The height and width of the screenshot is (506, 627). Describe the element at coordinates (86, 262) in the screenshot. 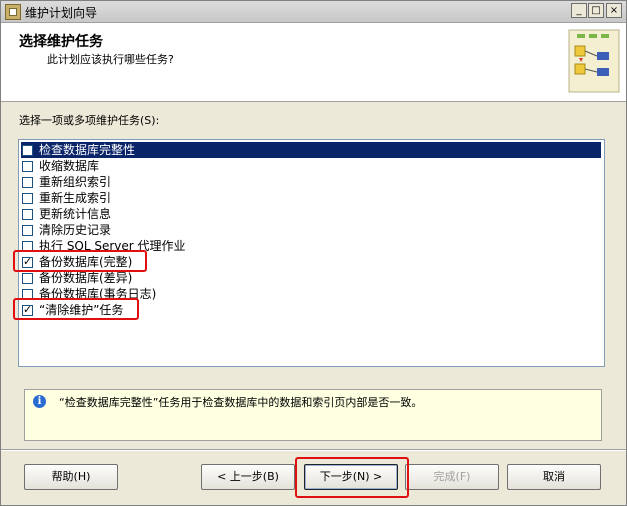

I see `task-label: 备份数据库(完整)` at that location.